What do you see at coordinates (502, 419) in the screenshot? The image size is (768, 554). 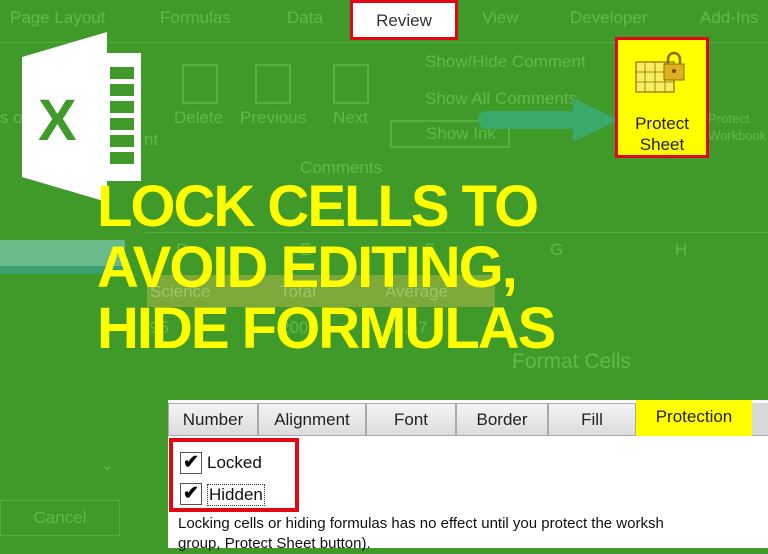 I see `tab-border: Border` at bounding box center [502, 419].